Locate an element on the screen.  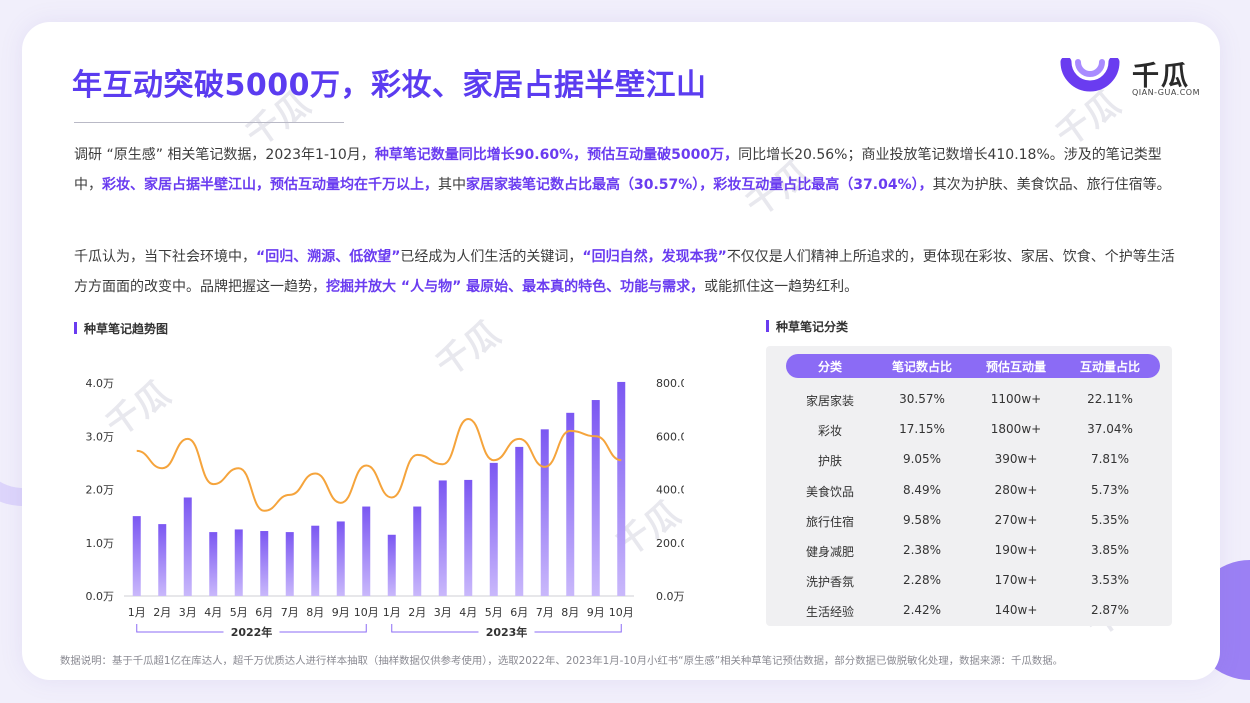
table-cell: 7.81% is located at coordinates (1110, 459).